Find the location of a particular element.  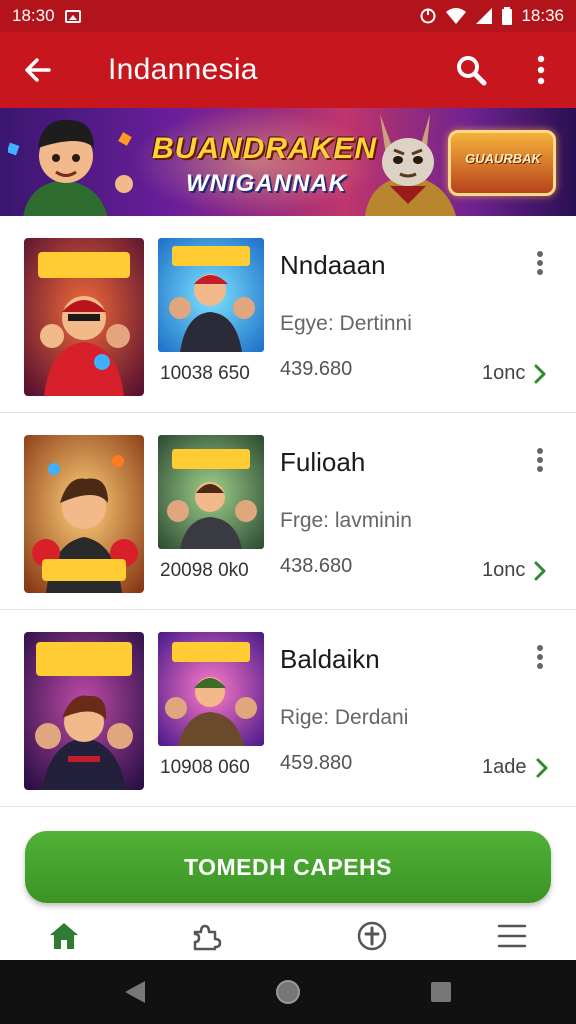

system-recents-button is located at coordinates (441, 992).